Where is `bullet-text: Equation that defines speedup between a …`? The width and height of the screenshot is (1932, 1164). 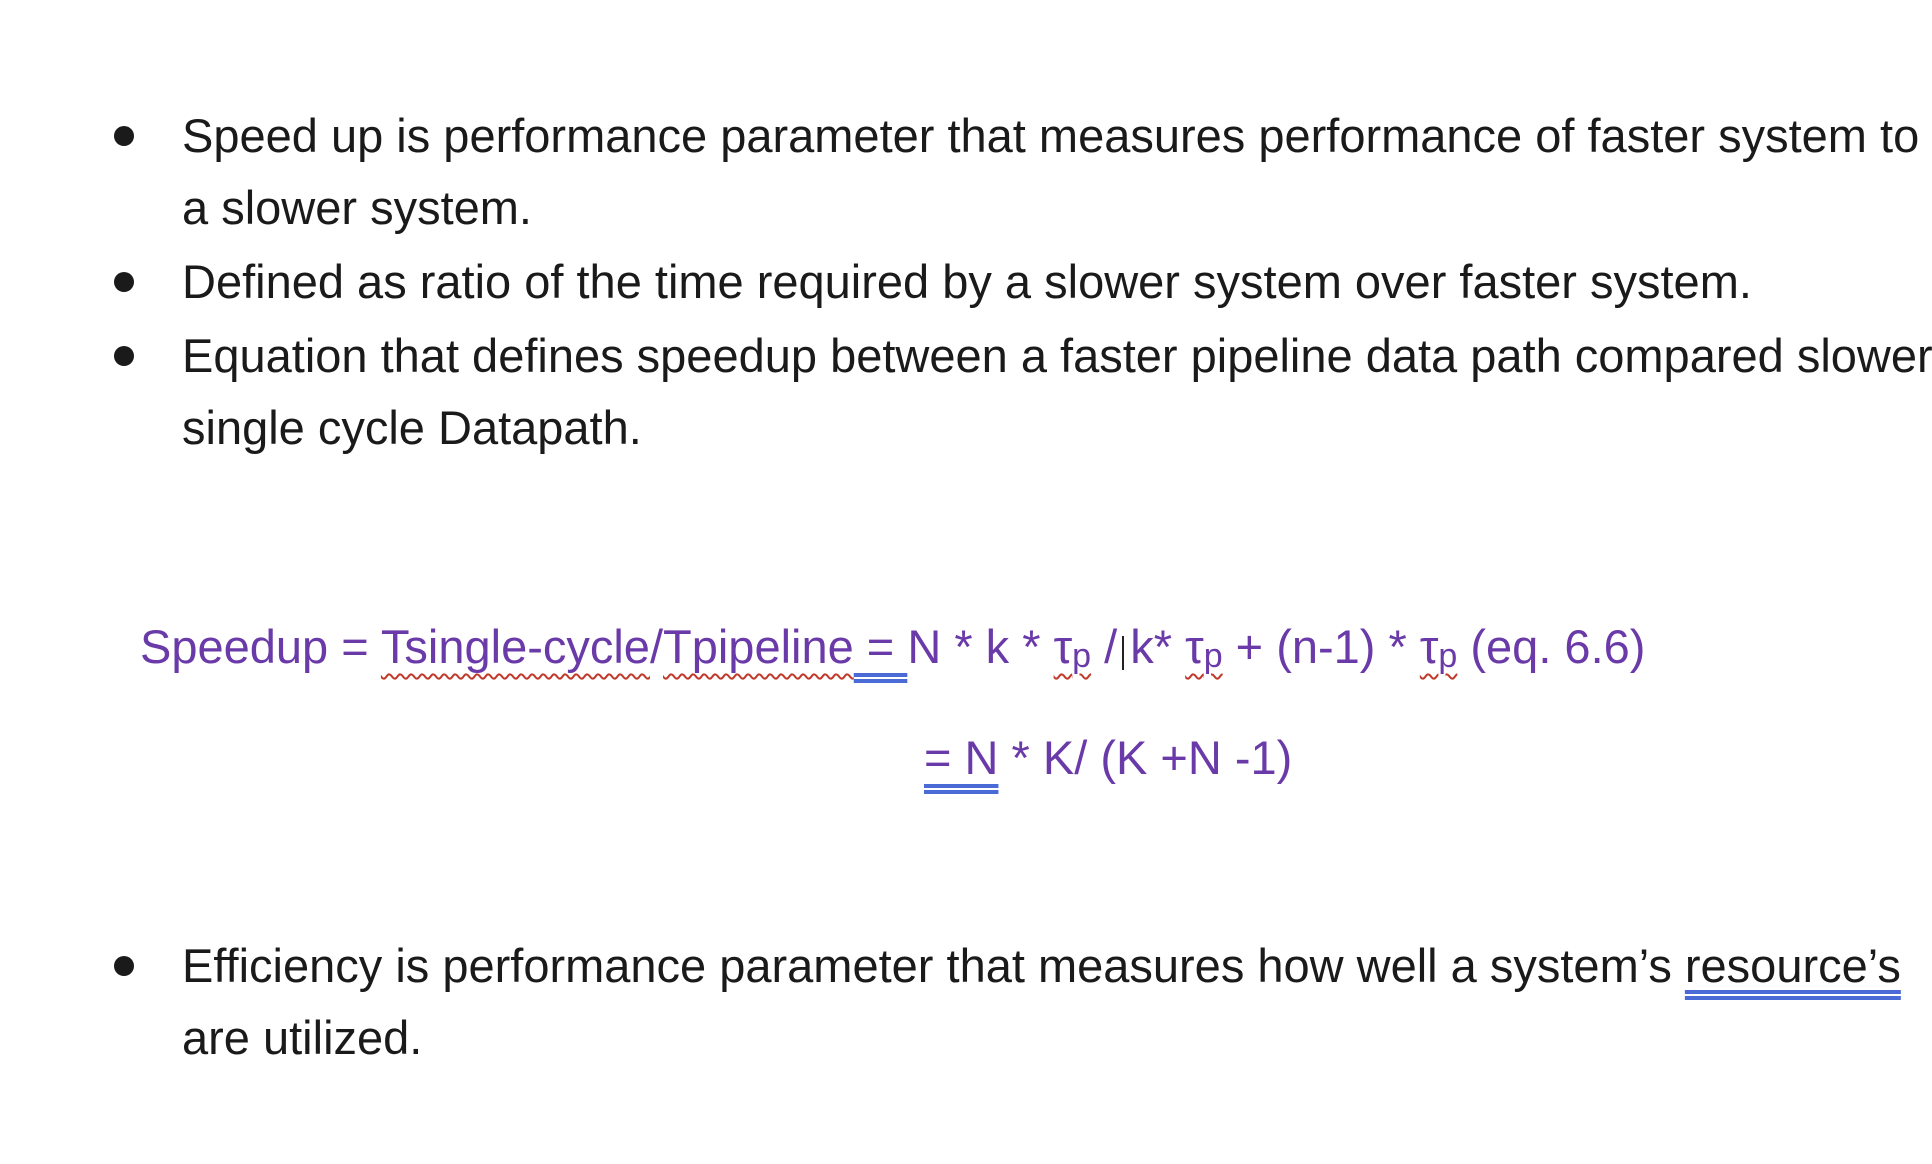
bullet-text: Equation that defines speedup between a … is located at coordinates (1057, 391).